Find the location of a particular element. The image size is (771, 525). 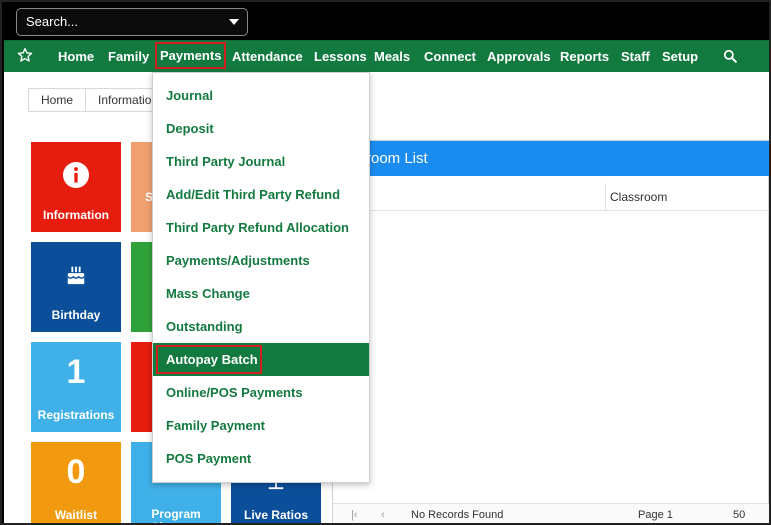

page-indicator: Page 1 is located at coordinates (655, 515).